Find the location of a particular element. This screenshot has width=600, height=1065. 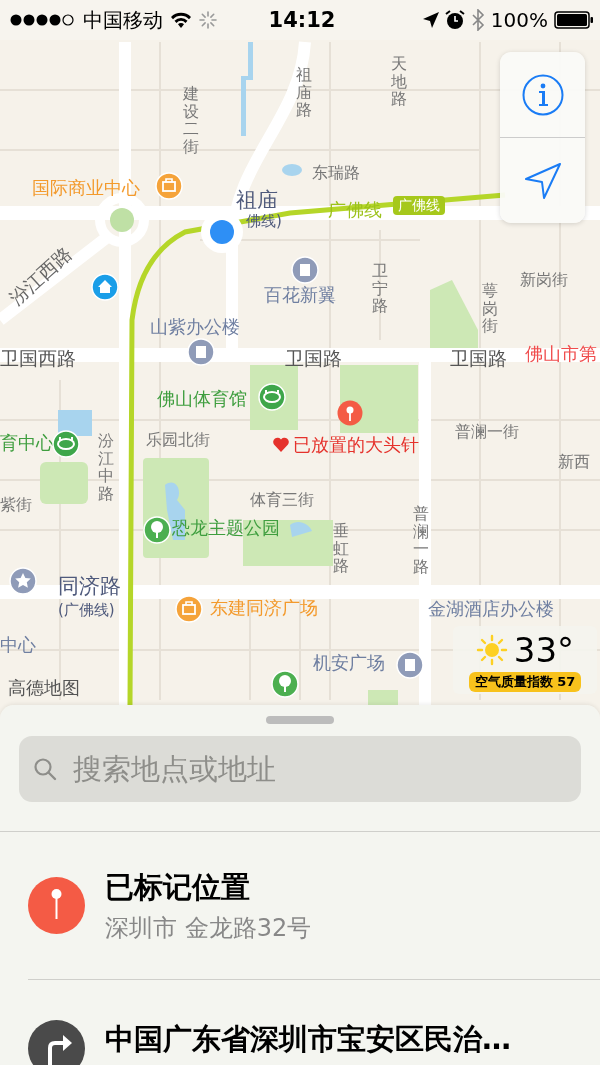

map-attribution: 高德地图 is located at coordinates (44, 688).